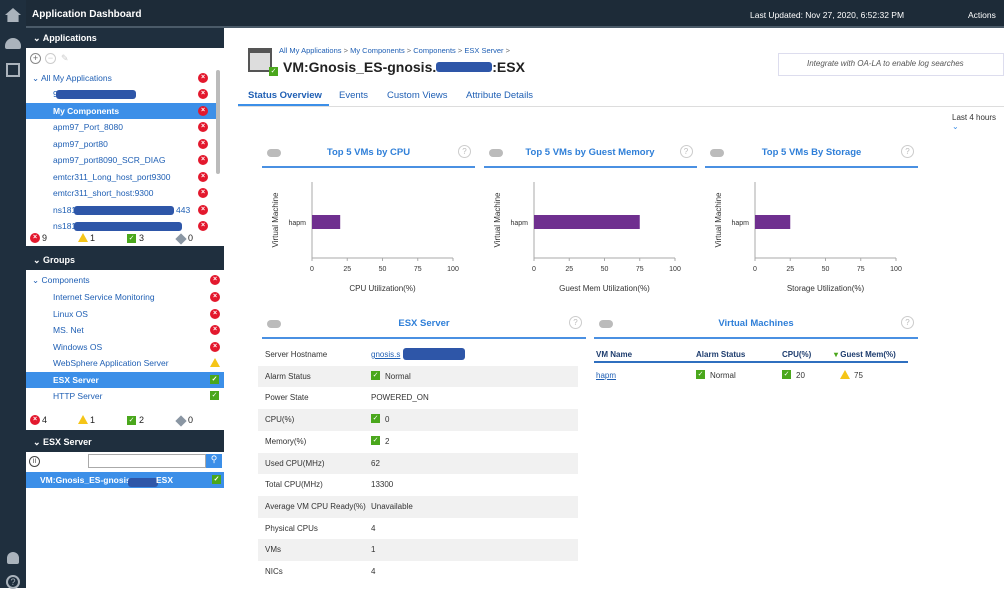  Describe the element at coordinates (65, 58) in the screenshot. I see `edit-icon: ✎` at that location.